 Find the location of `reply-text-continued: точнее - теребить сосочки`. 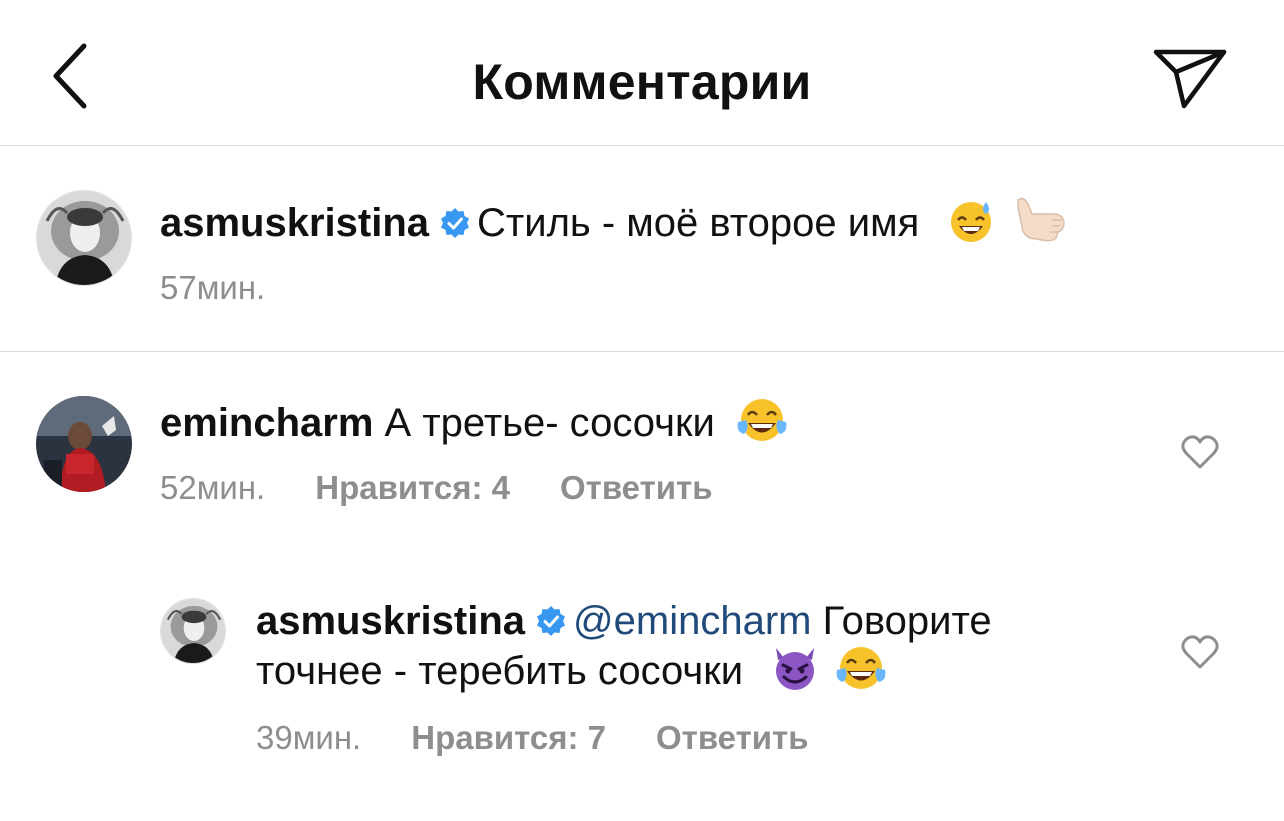

reply-text-continued: точнее - теребить сосочки is located at coordinates (500, 671).